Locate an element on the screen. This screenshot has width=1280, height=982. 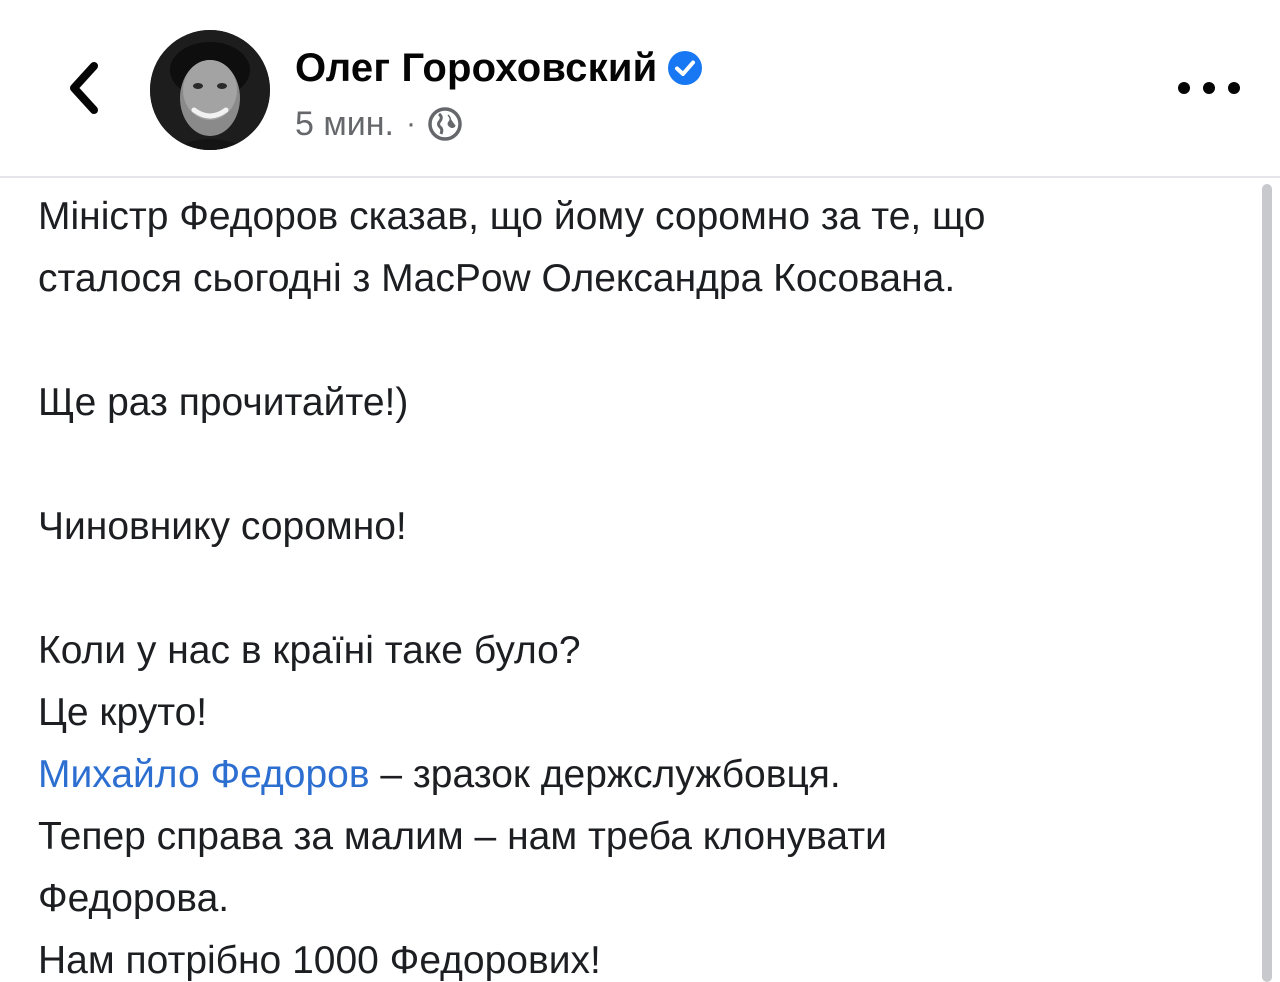
mention-link: Михайло Федоров is located at coordinates (204, 774).